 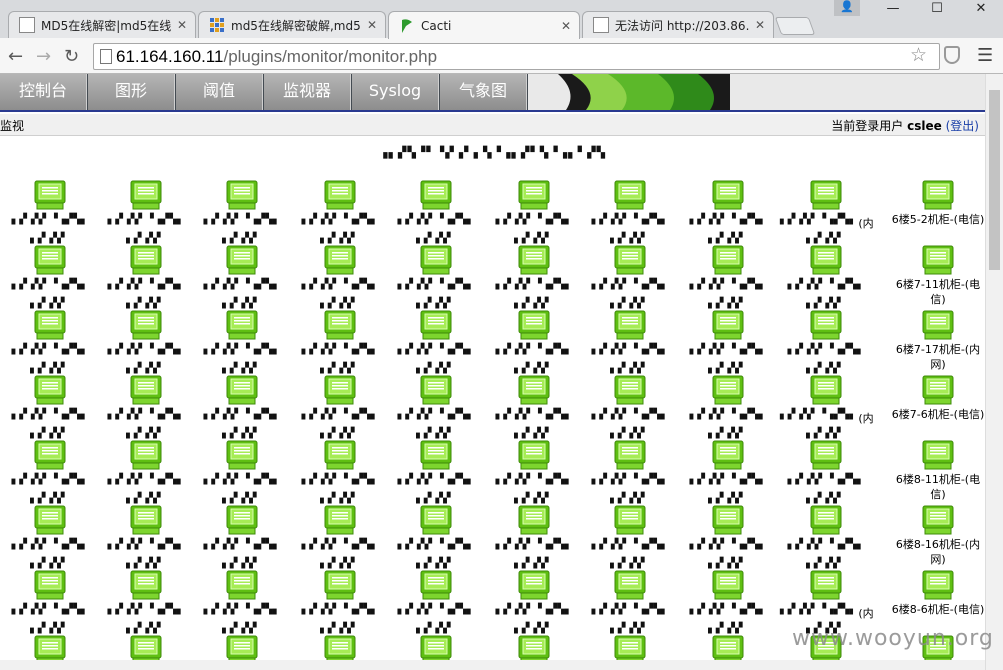 What do you see at coordinates (893, 9) in the screenshot?
I see `minimize-icon: —` at bounding box center [893, 9].